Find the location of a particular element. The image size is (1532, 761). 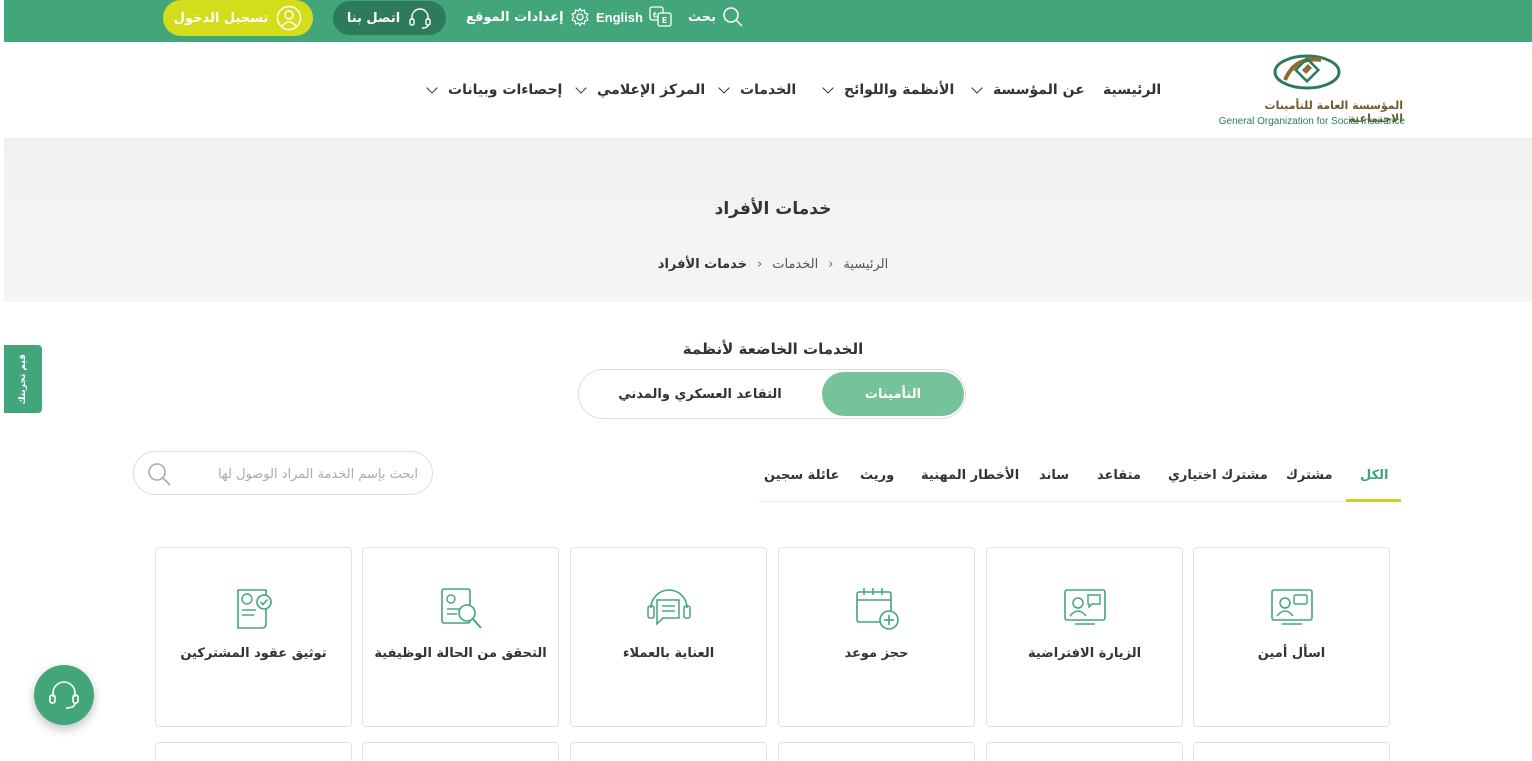

nav-about: عن المؤسسة is located at coordinates (1028, 90).